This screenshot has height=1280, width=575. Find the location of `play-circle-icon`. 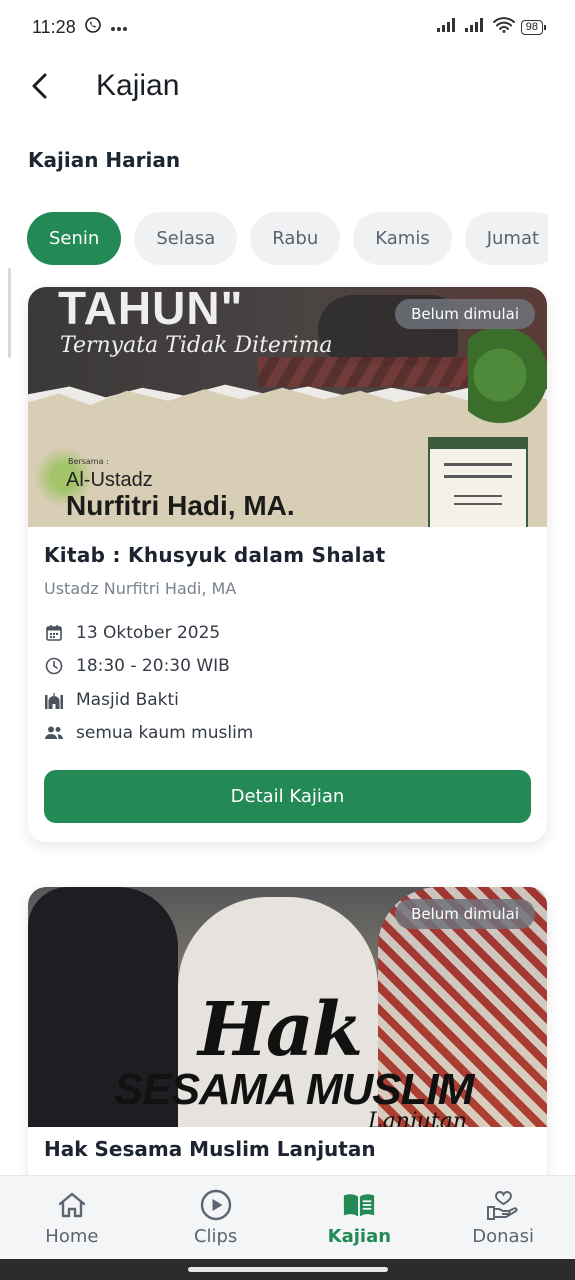

play-circle-icon is located at coordinates (216, 1205).